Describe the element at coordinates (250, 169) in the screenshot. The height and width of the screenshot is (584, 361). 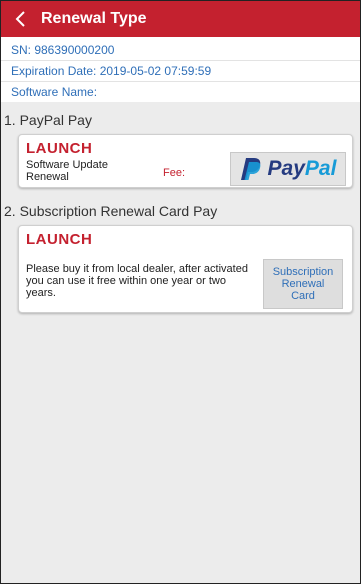
I see `paypal-logo-icon` at that location.